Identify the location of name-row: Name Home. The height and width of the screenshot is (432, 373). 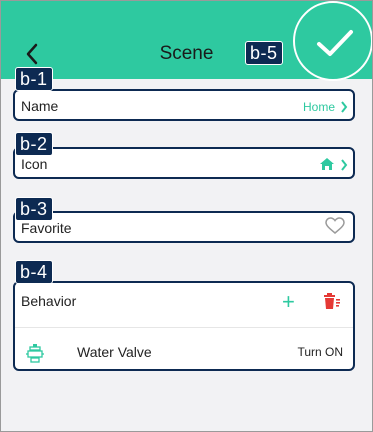
(184, 105).